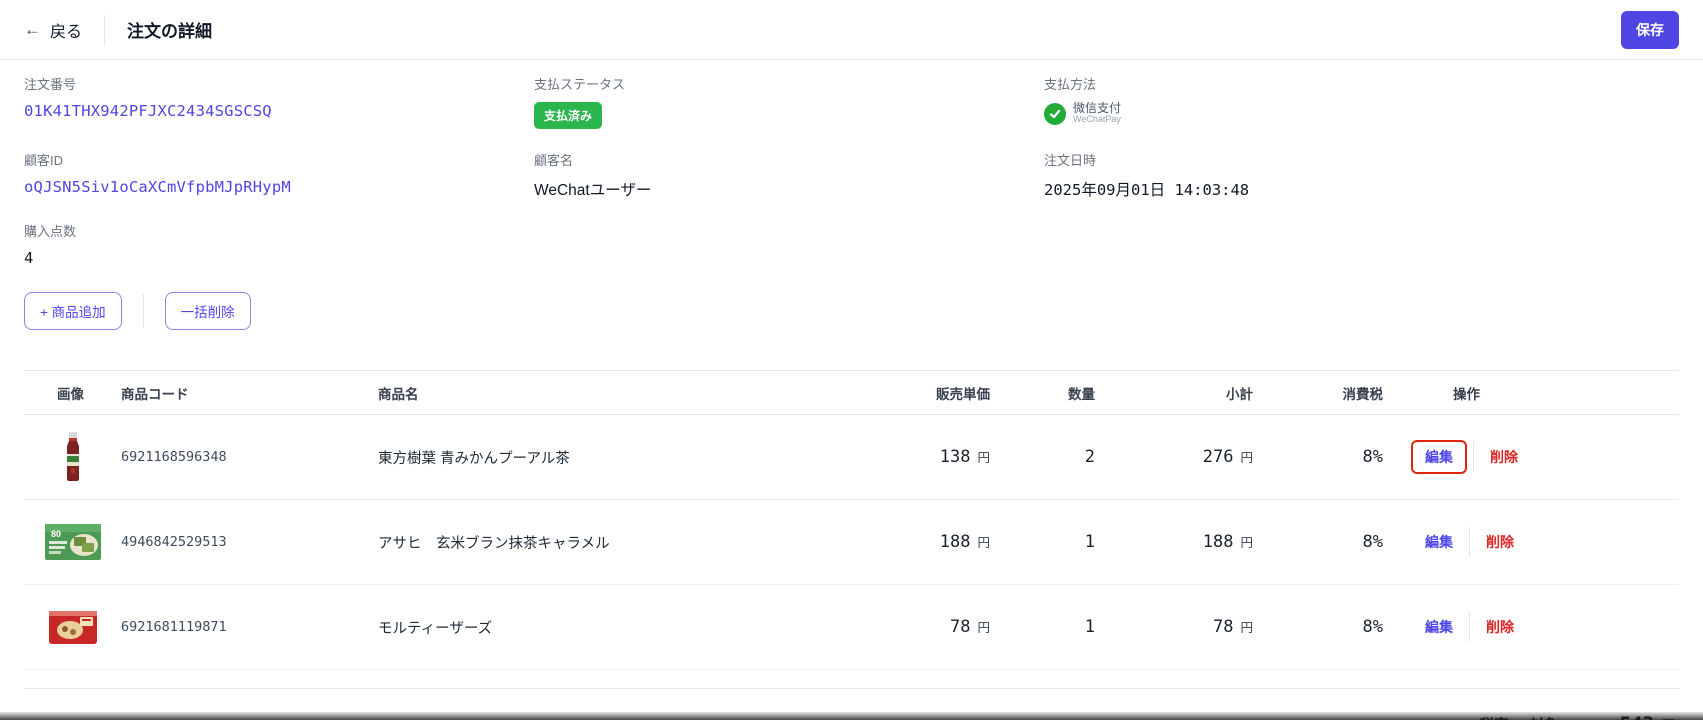  What do you see at coordinates (1081, 394) in the screenshot?
I see `col-header-qty: 数量` at bounding box center [1081, 394].